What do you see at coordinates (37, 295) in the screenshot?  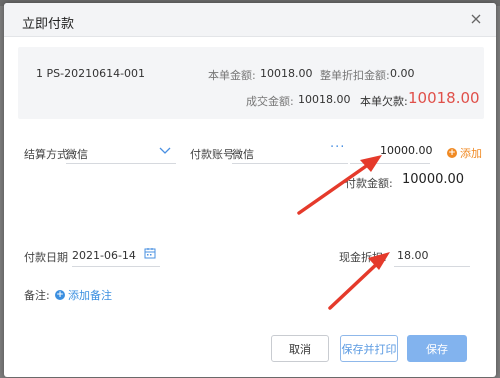 I see `remark-label: 备注:` at bounding box center [37, 295].